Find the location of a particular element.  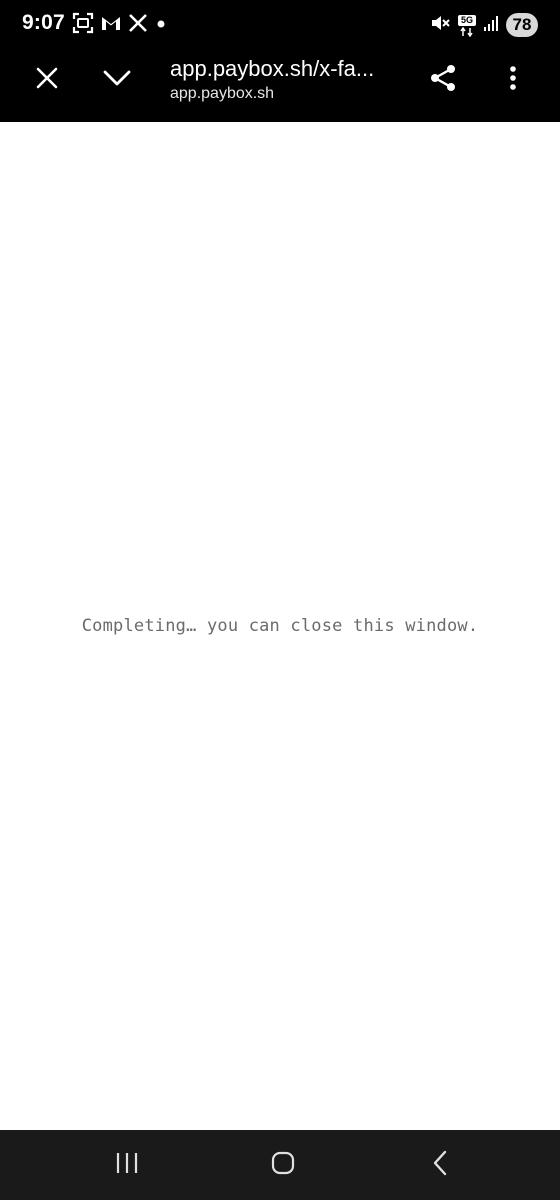

close-tab-button is located at coordinates (47, 80).